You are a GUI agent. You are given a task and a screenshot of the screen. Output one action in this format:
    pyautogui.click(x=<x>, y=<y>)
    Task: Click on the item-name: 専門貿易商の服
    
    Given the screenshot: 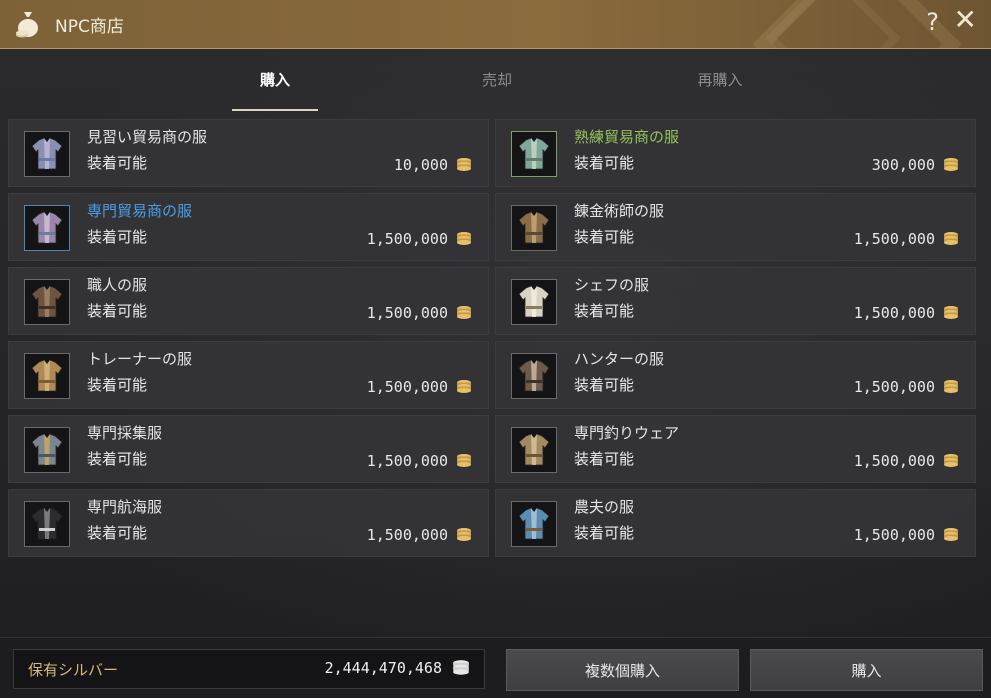 What is the action you would take?
    pyautogui.click(x=140, y=211)
    